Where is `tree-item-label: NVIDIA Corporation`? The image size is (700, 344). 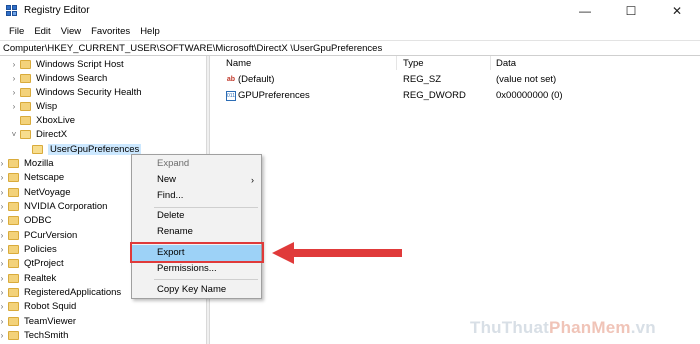
tree-item-label: NVIDIA Corporation is located at coordinates (66, 206).